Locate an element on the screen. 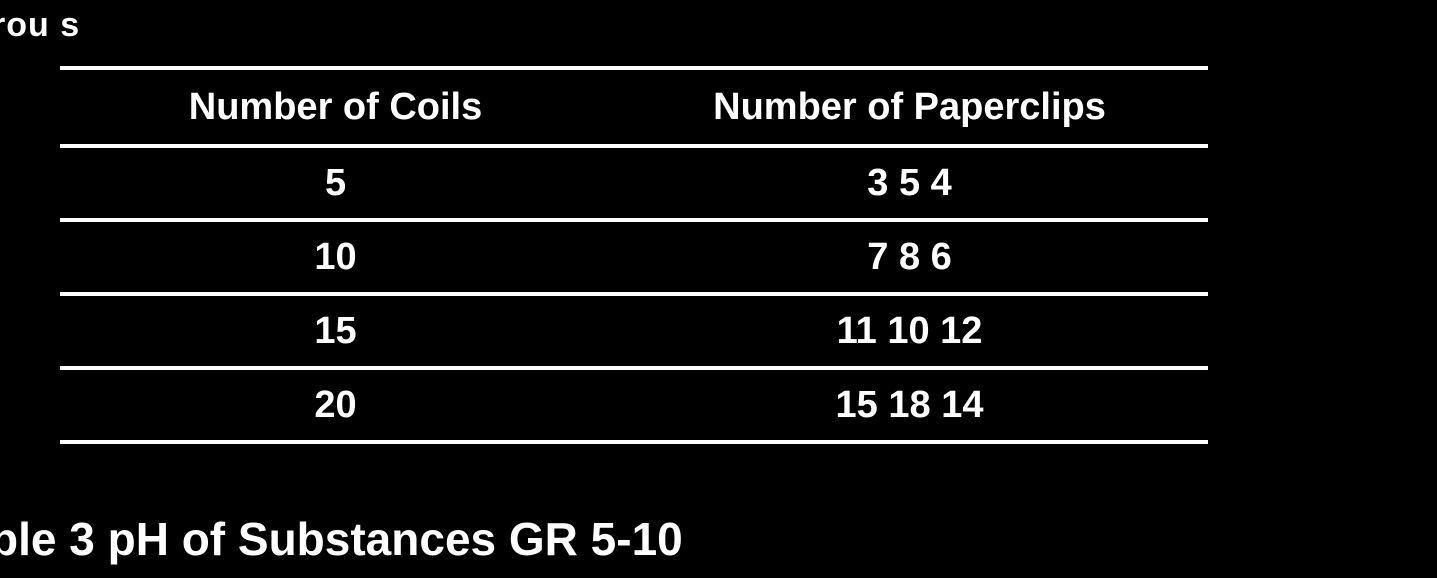 The height and width of the screenshot is (578, 1437). table-row: 5 3 5 4 is located at coordinates (634, 183).